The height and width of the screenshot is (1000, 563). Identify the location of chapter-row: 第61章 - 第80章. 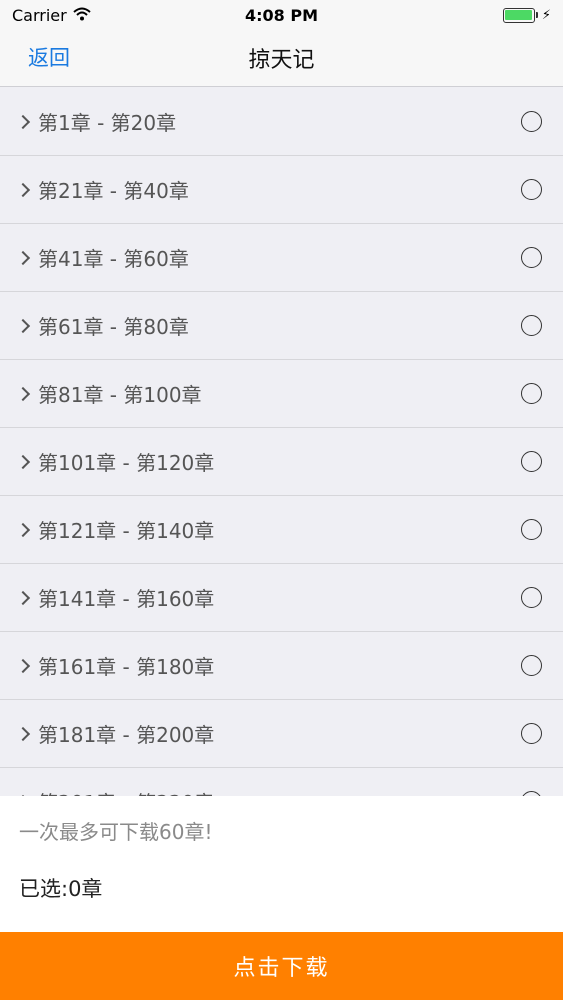
(281, 326).